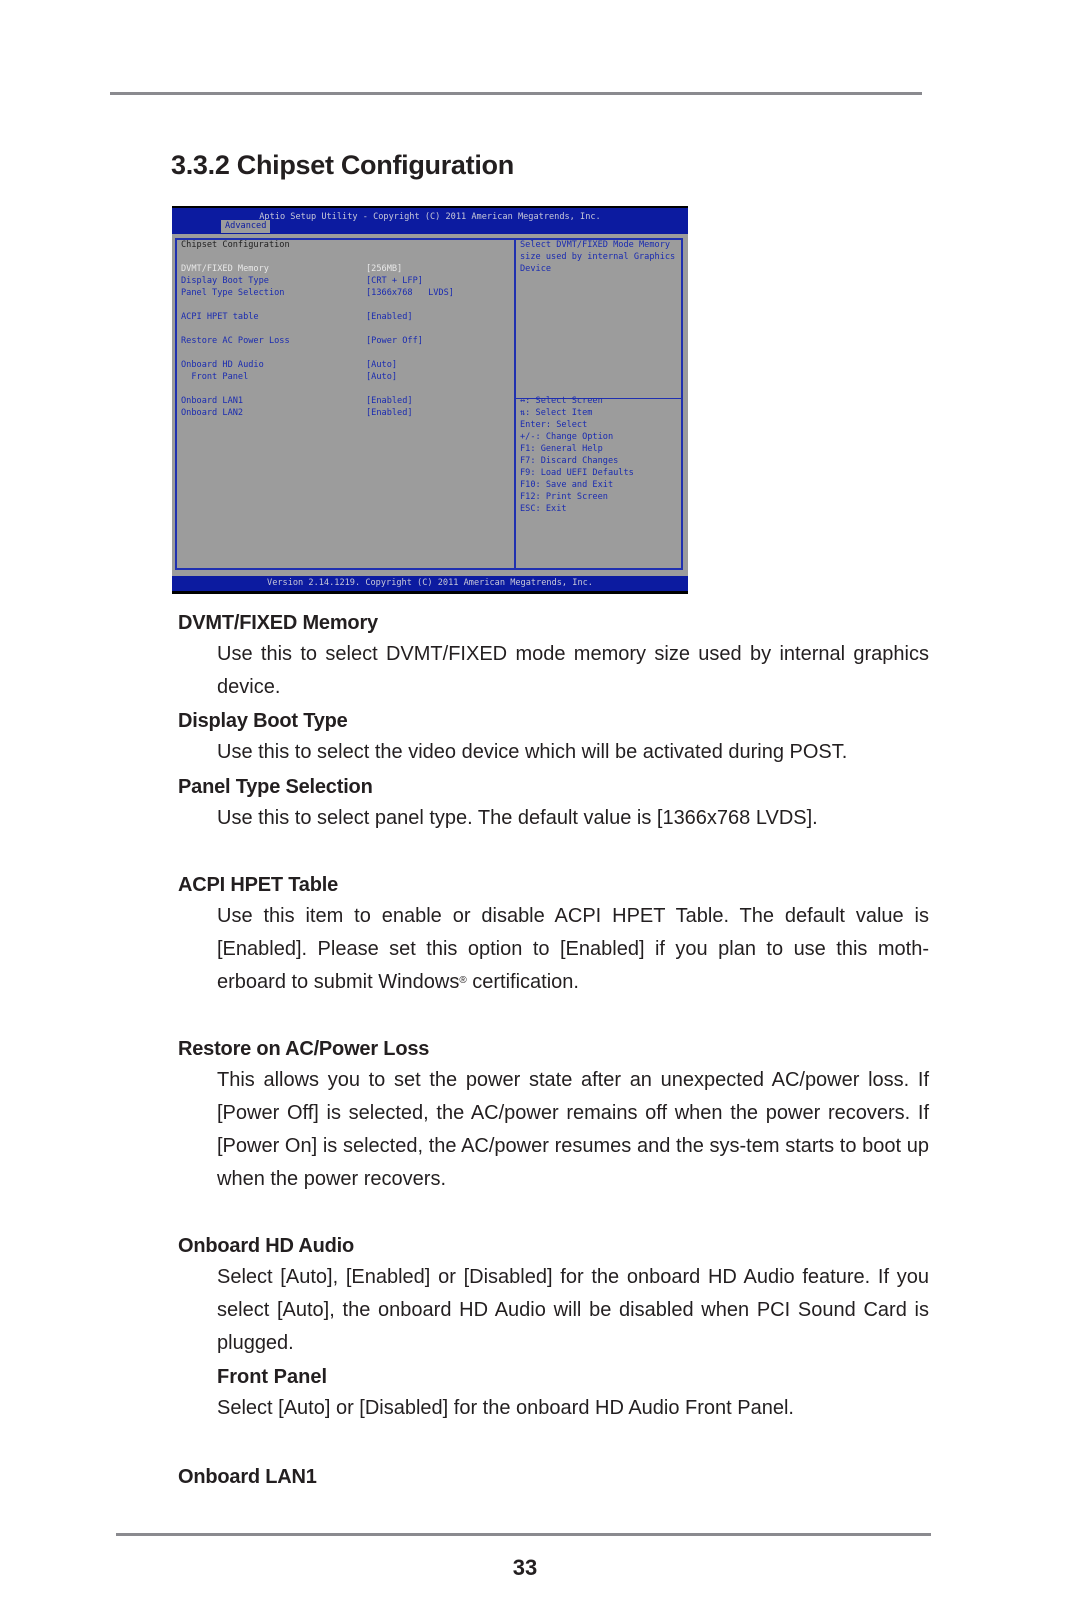  What do you see at coordinates (389, 317) in the screenshot?
I see `bios-item-acpi-hpet-value: [Enabled]` at bounding box center [389, 317].